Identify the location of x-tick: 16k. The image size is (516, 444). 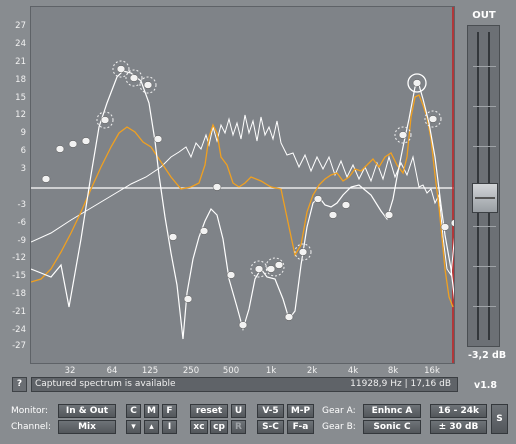
(432, 371).